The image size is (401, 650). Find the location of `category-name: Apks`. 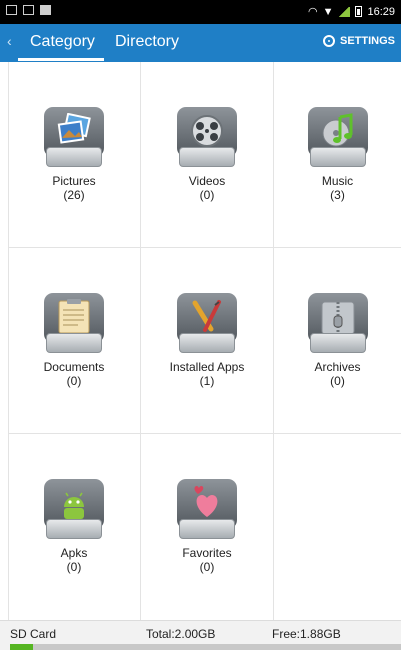

category-name: Apks is located at coordinates (74, 553).